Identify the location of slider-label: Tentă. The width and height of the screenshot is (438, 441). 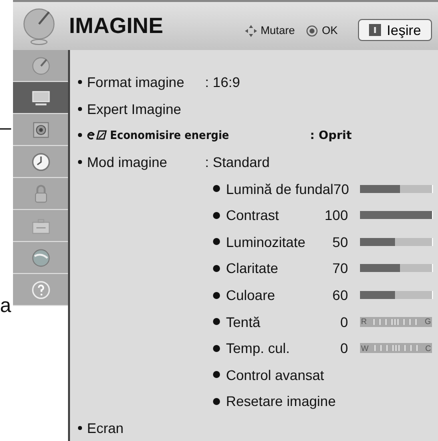
(243, 322).